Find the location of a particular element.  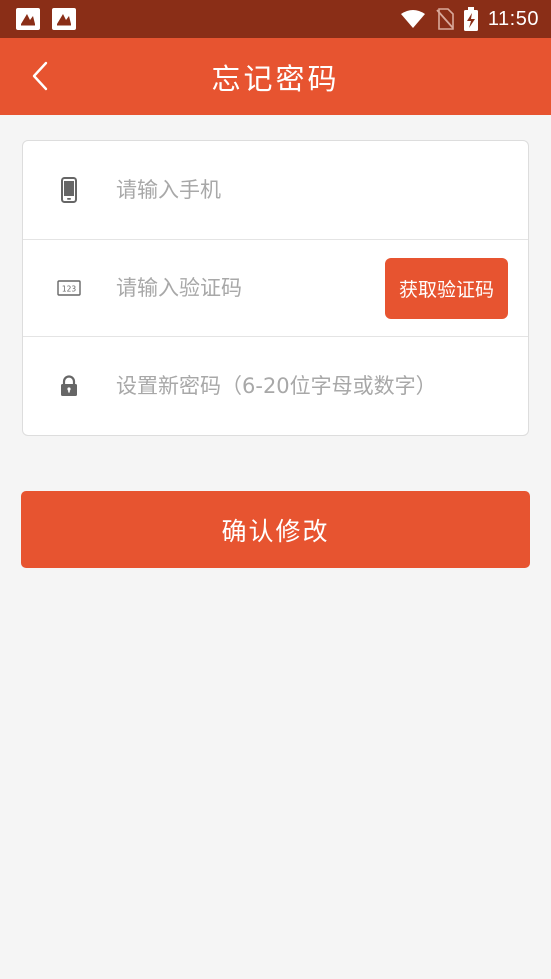

no-sim-icon is located at coordinates (445, 19).